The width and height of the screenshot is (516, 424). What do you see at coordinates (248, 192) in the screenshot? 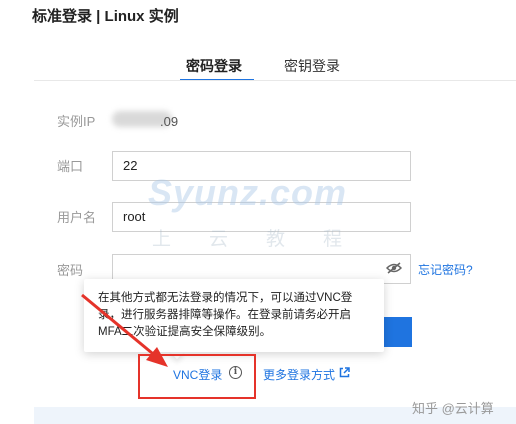
I see `watermark-text: Syunz.com` at bounding box center [248, 192].